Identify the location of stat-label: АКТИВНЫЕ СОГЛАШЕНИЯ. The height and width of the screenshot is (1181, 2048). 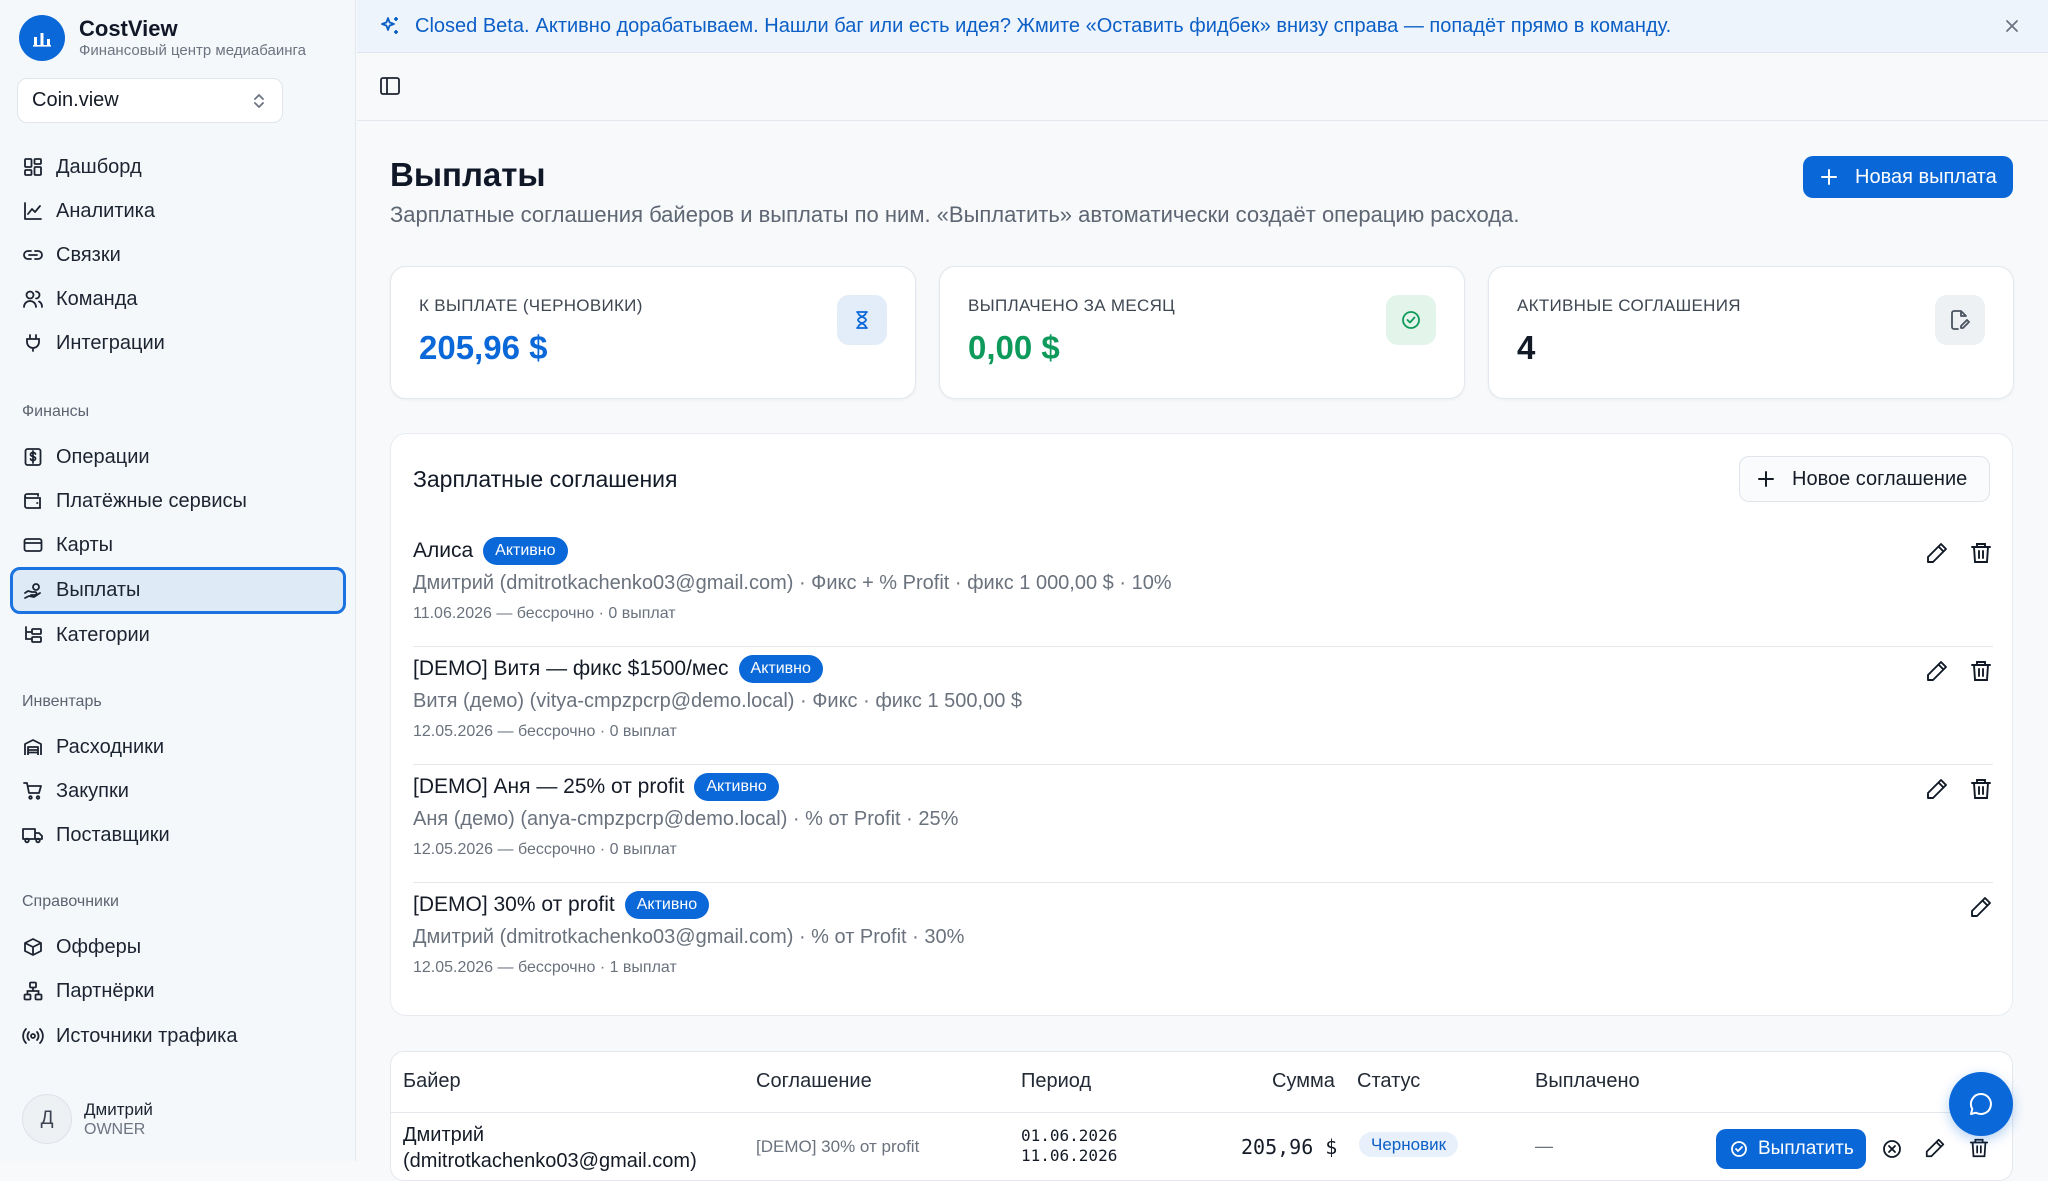
(1629, 305).